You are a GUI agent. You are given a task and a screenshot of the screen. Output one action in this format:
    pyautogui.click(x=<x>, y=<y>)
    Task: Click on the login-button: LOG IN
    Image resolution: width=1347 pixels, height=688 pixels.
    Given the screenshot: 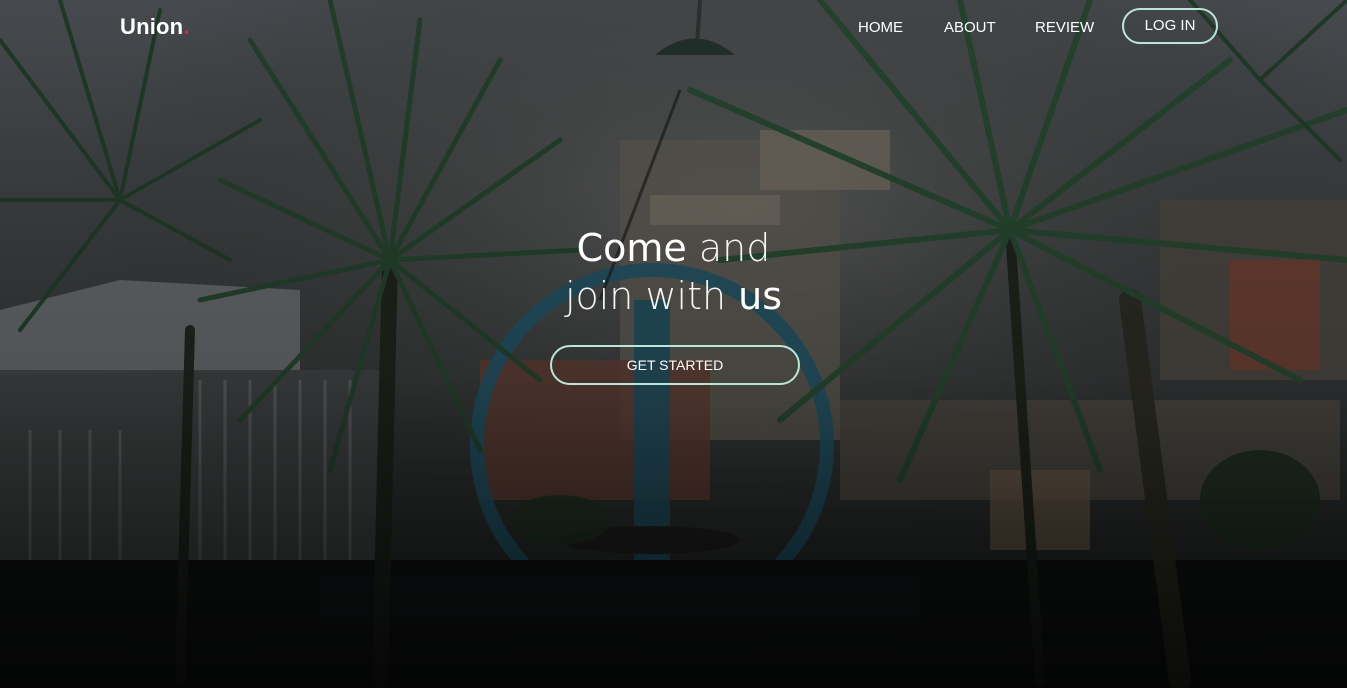 What is the action you would take?
    pyautogui.click(x=1170, y=26)
    